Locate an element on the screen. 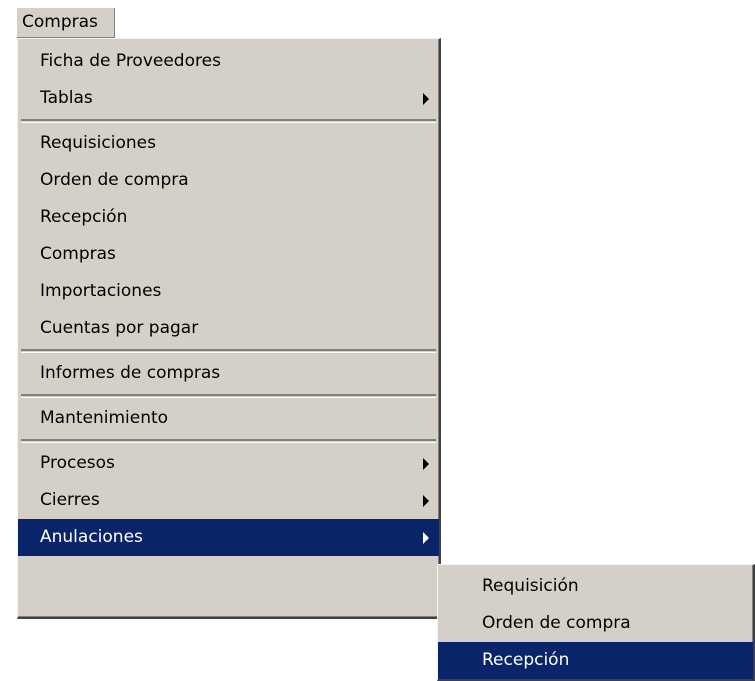 The height and width of the screenshot is (681, 755). menu-item-recepcion: Recepción is located at coordinates (228, 217).